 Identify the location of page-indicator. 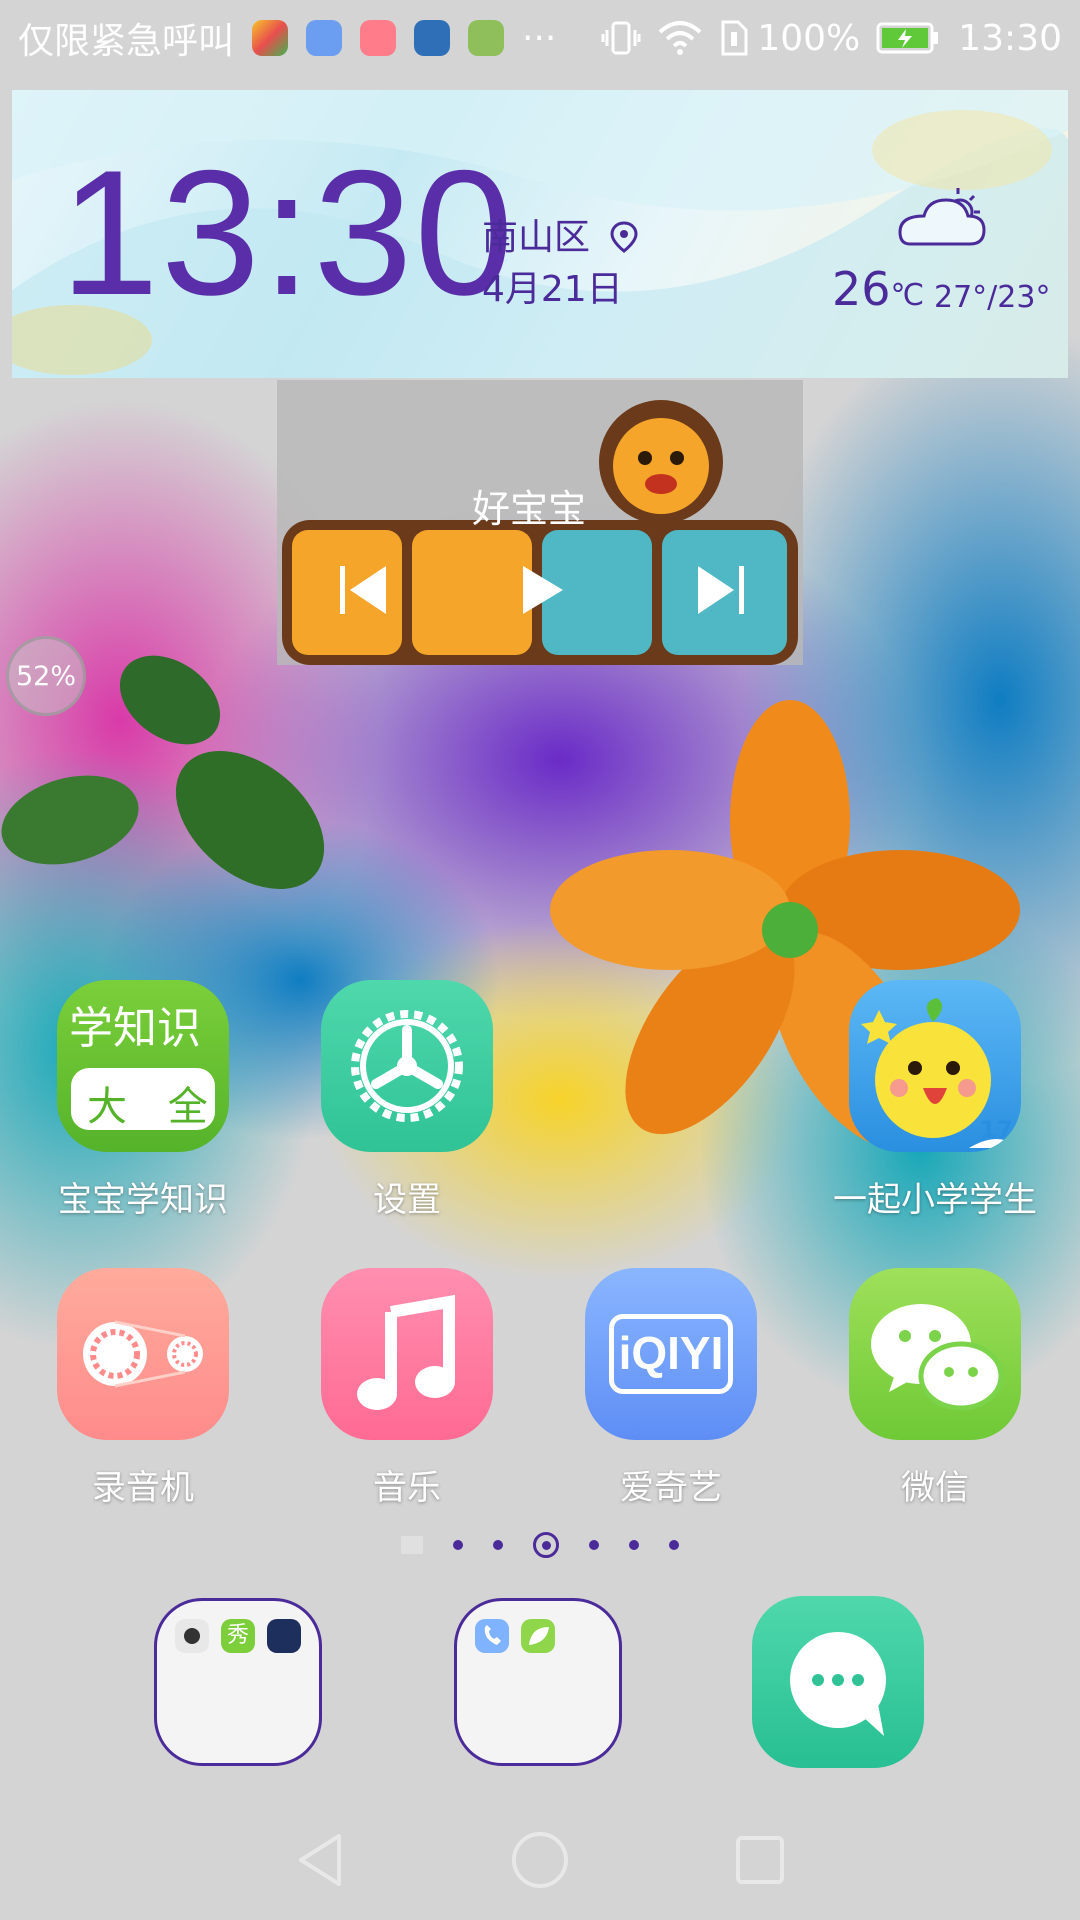
(540, 1545).